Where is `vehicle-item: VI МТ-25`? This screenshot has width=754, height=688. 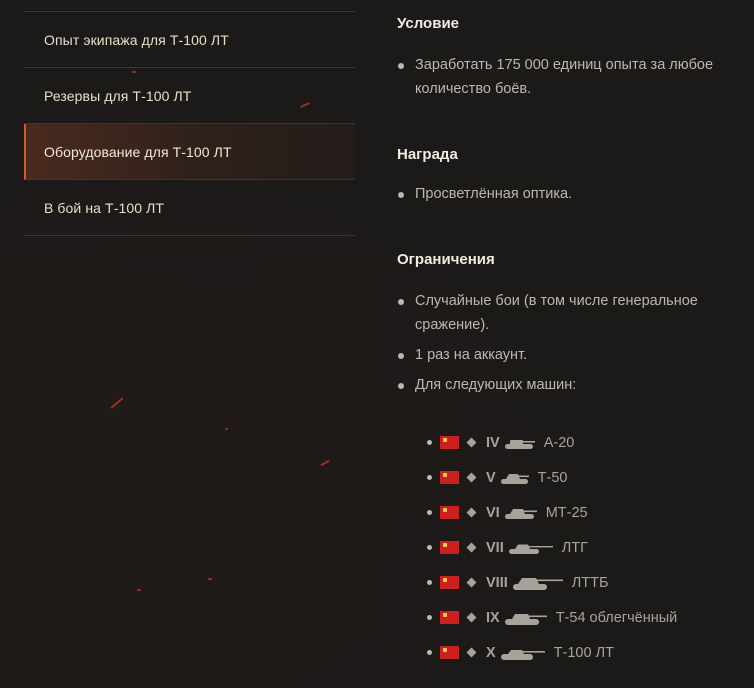 vehicle-item: VI МТ-25 is located at coordinates (583, 512).